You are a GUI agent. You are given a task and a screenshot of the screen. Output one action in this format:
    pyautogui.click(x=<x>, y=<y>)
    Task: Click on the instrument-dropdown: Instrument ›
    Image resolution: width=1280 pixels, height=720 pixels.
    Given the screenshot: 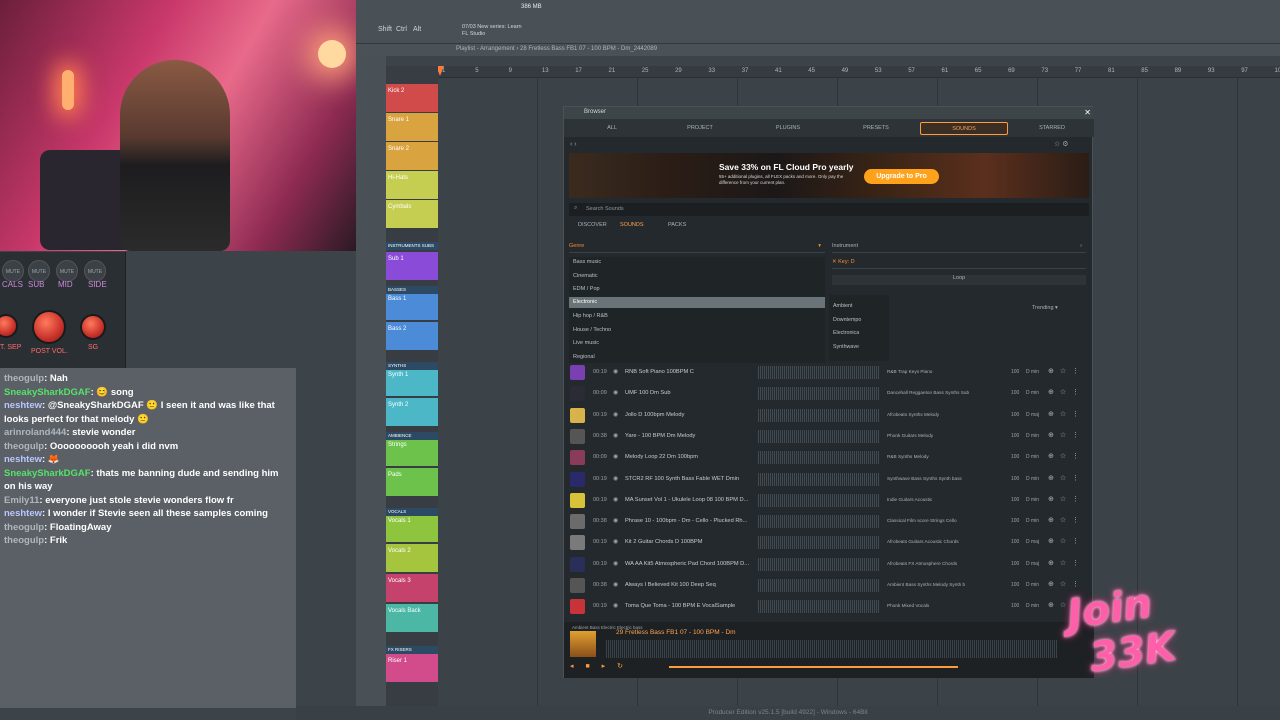 What is the action you would take?
    pyautogui.click(x=959, y=248)
    